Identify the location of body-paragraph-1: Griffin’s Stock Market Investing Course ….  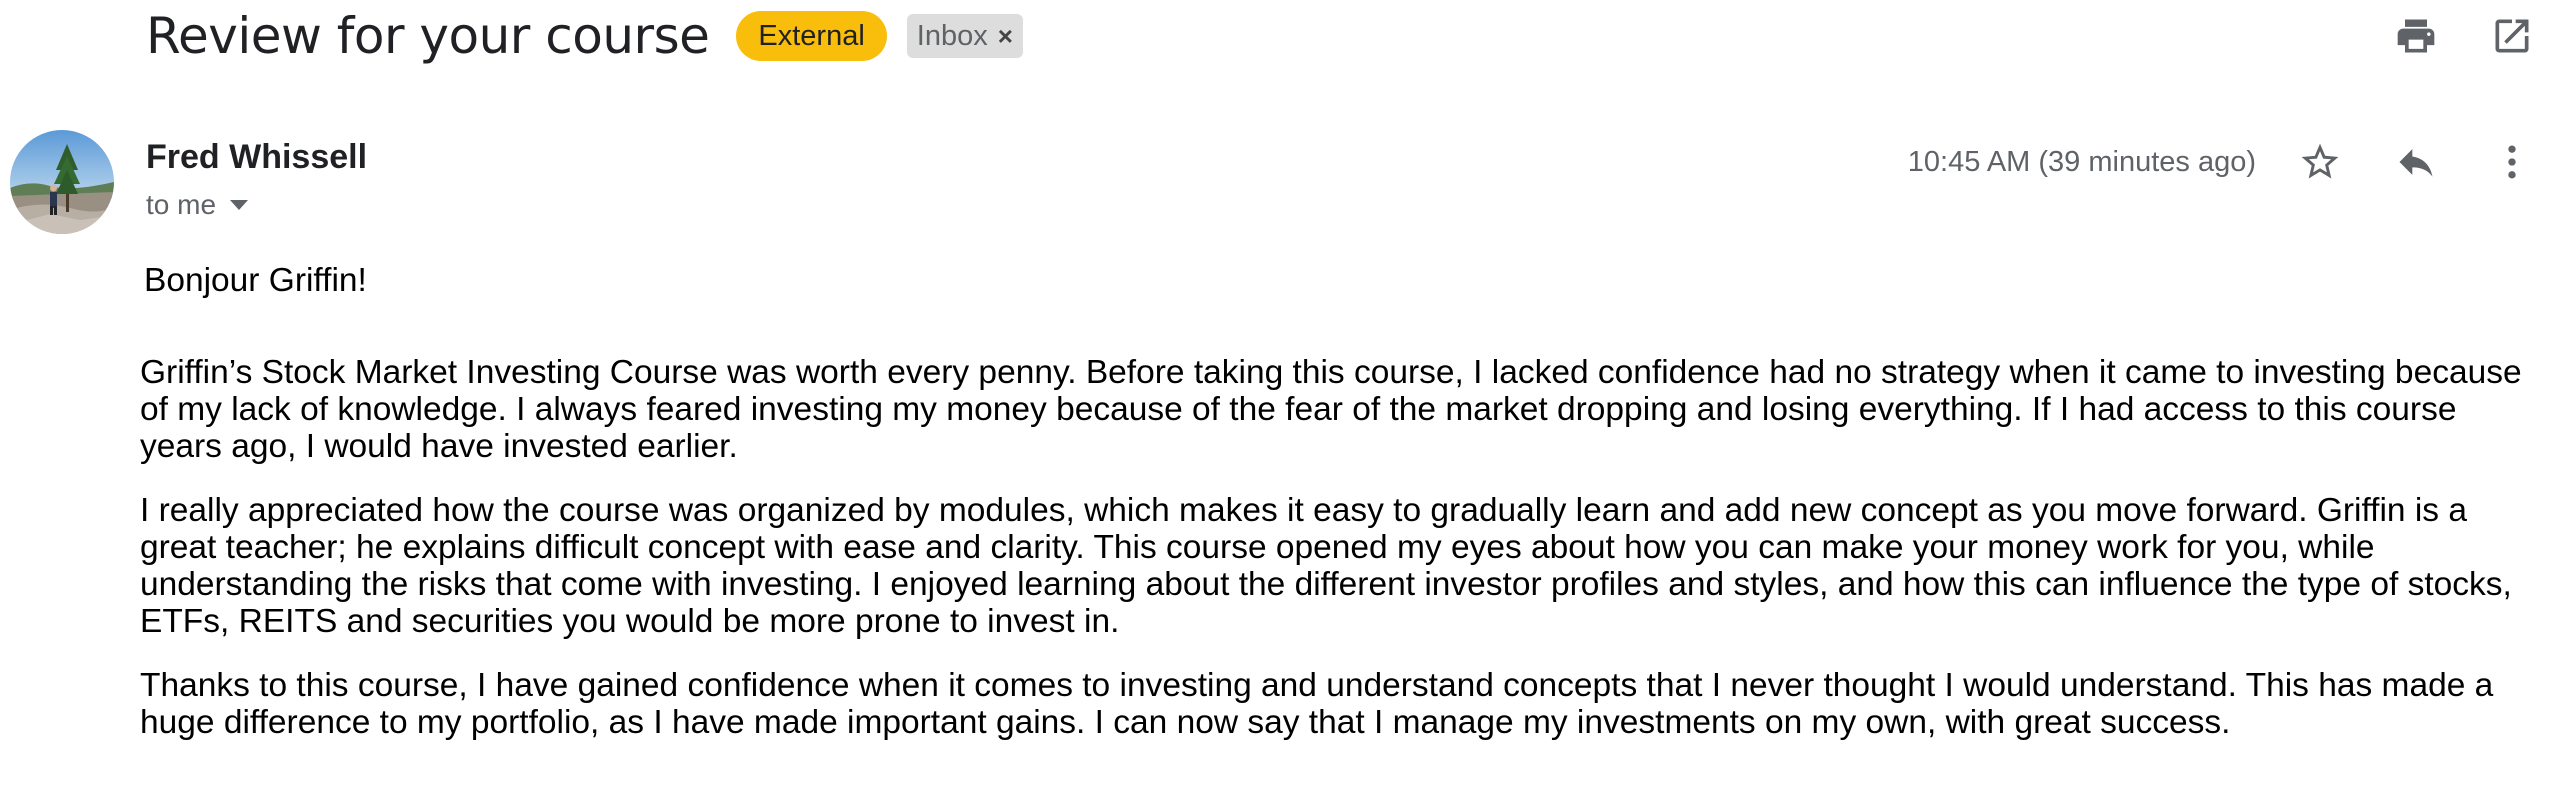
(1331, 409).